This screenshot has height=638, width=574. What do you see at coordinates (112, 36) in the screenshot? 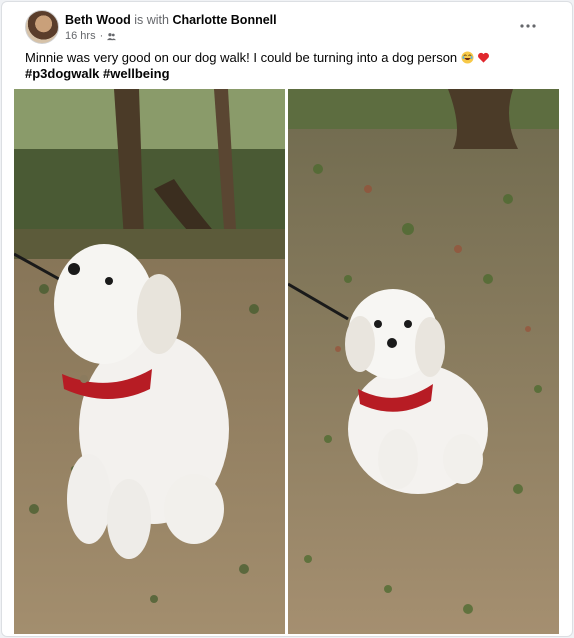
I see `friends-icon` at bounding box center [112, 36].